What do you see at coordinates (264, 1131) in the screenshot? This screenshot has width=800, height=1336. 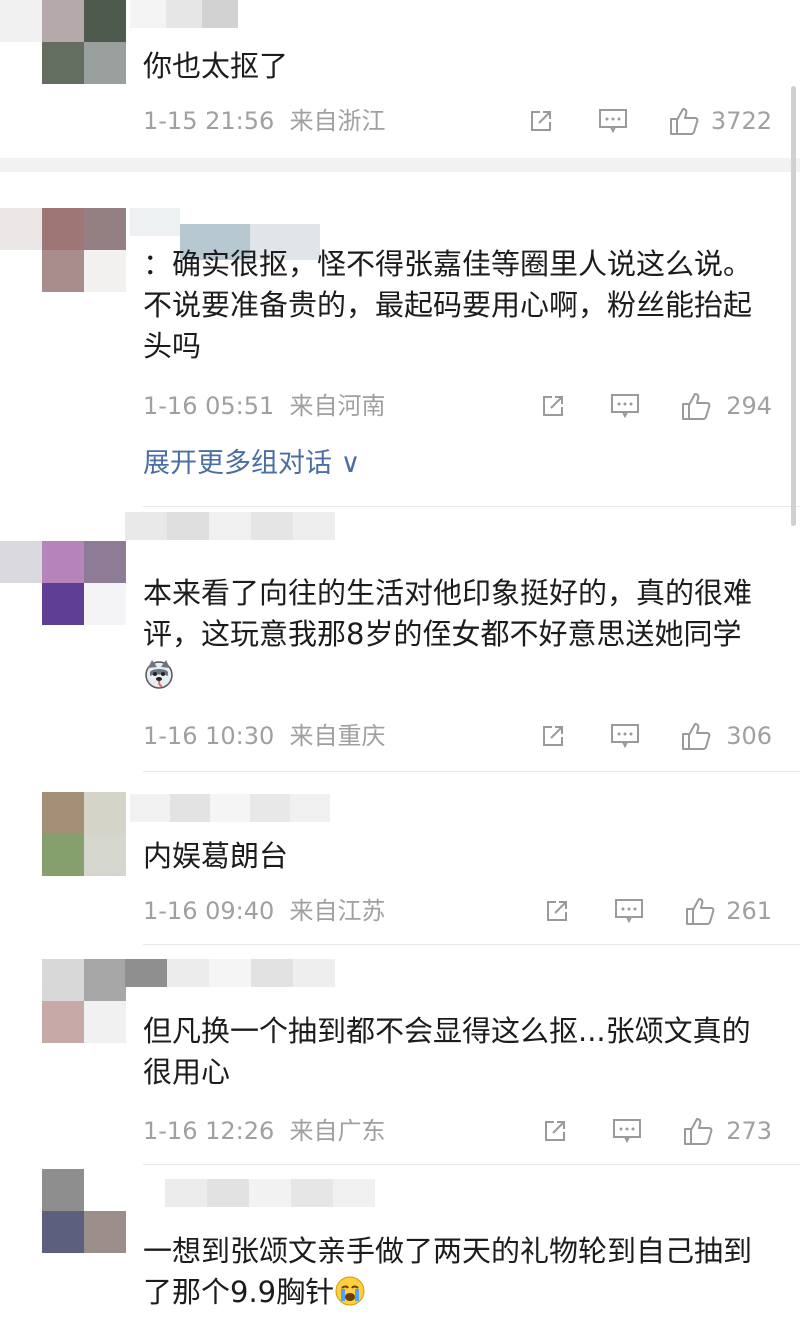 I see `comment-time: 1-16 12:26 来自广东` at bounding box center [264, 1131].